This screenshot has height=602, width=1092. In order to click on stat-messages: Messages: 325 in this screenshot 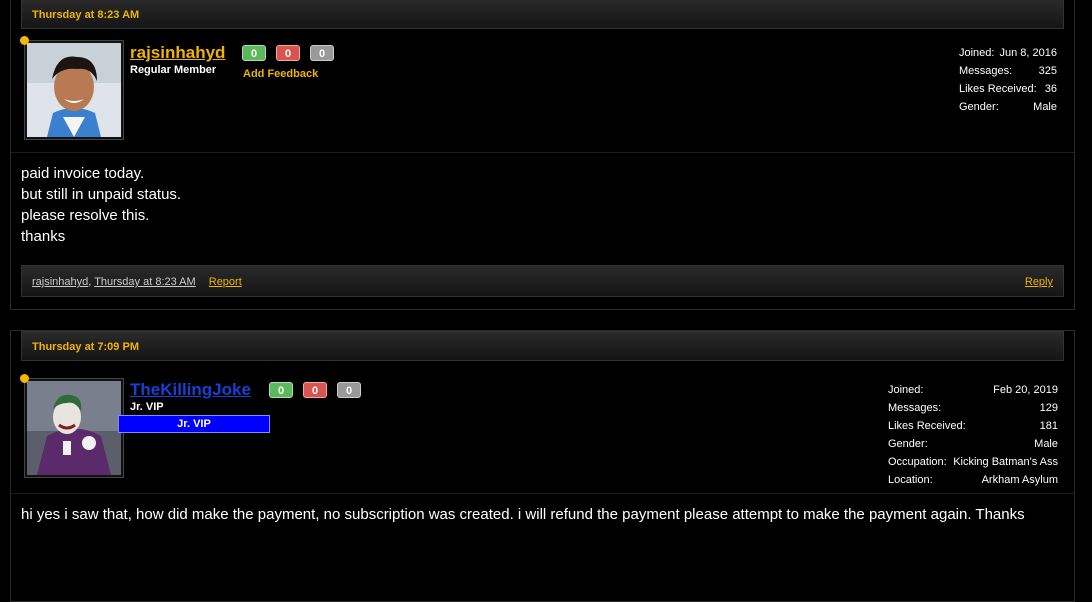, I will do `click(1008, 71)`.